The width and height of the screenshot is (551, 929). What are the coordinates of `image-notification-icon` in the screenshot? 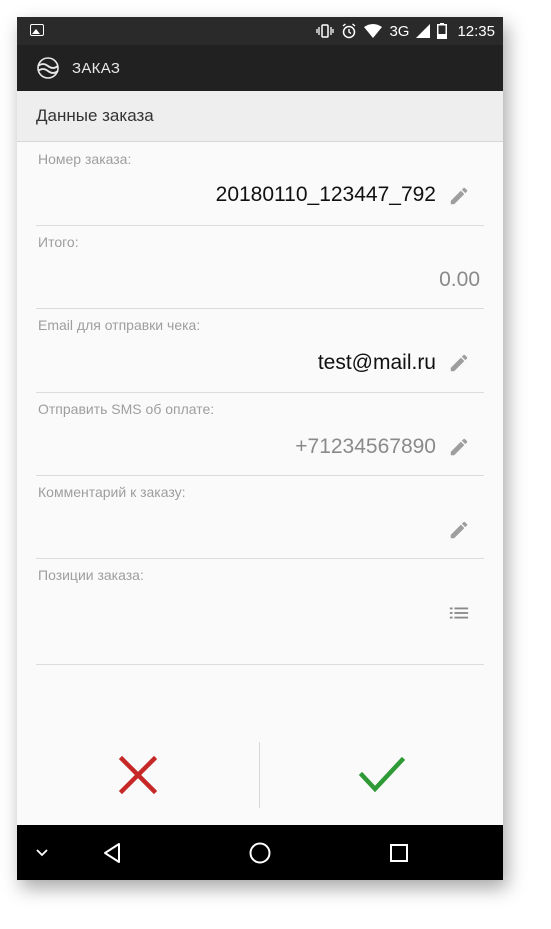 It's located at (37, 30).